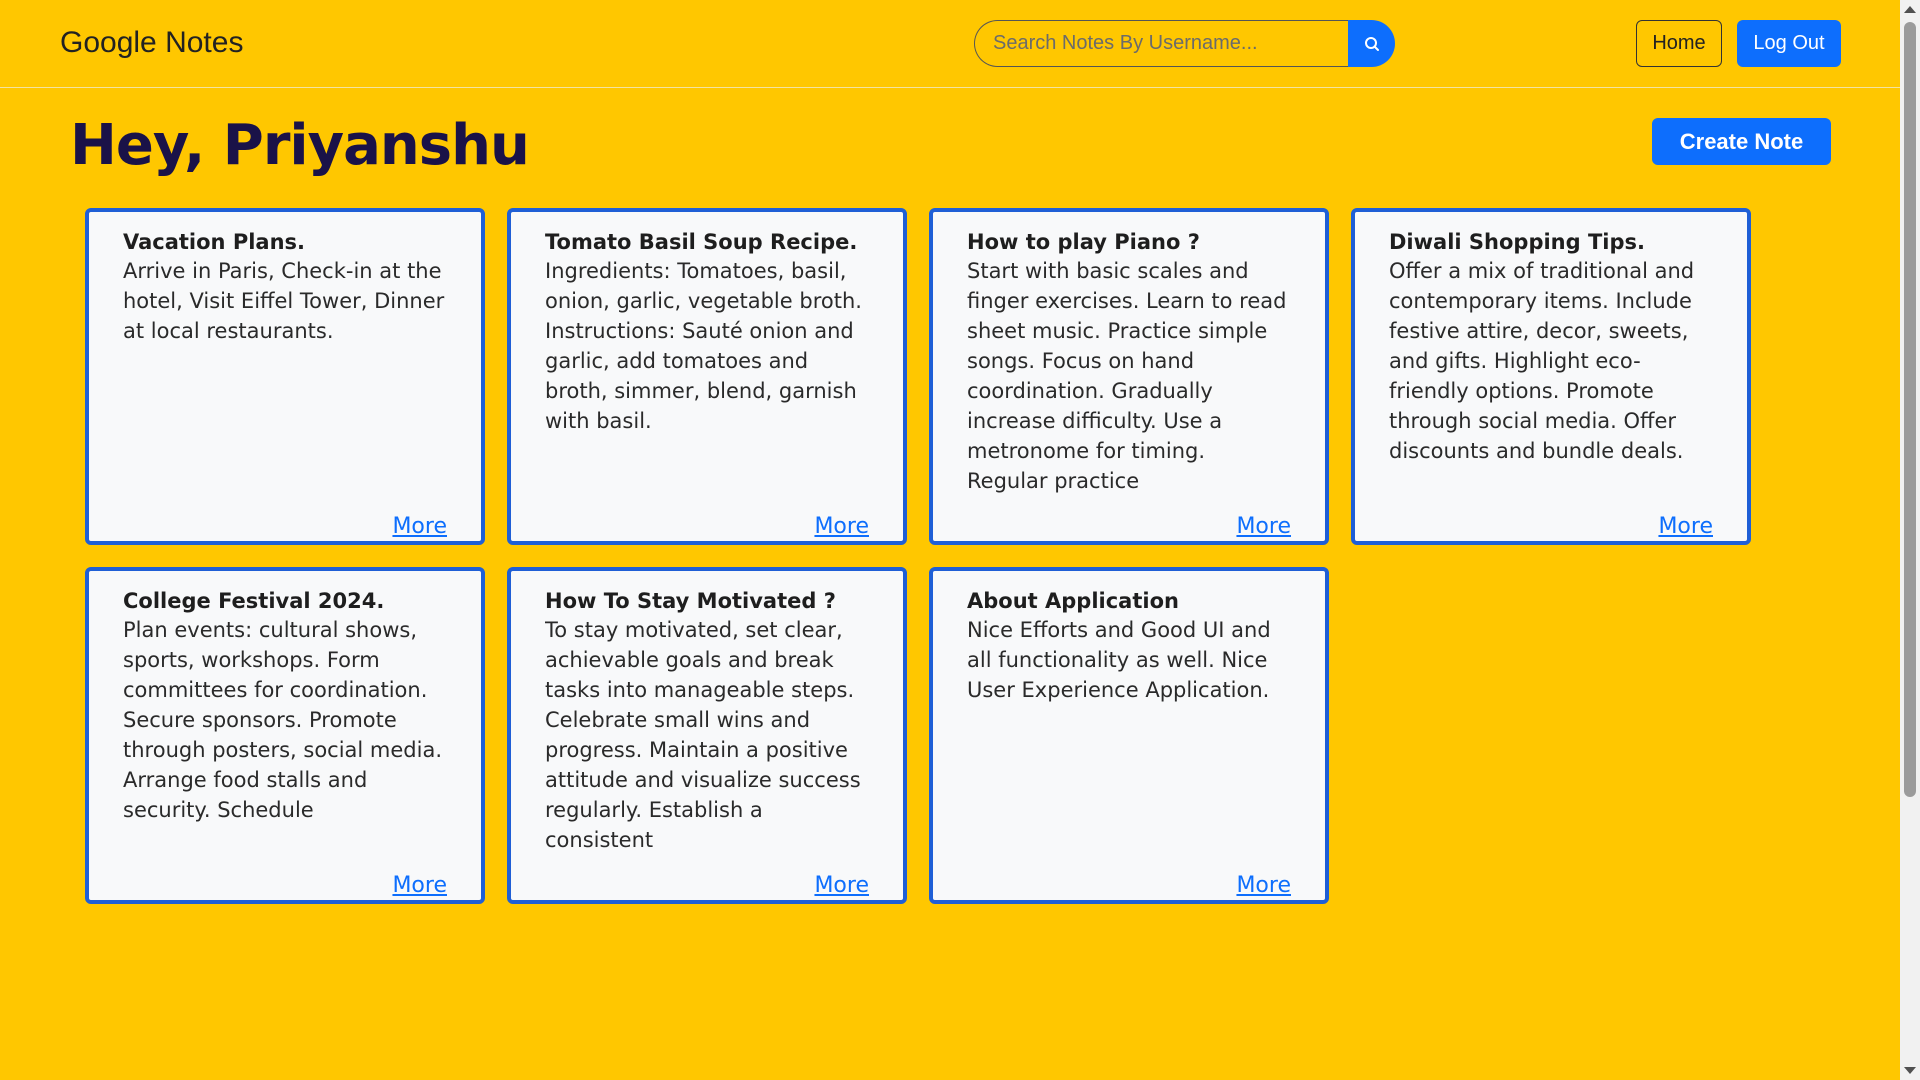 The width and height of the screenshot is (1920, 1080). Describe the element at coordinates (690, 601) in the screenshot. I see `note-title: How To Stay Motivated ?` at that location.